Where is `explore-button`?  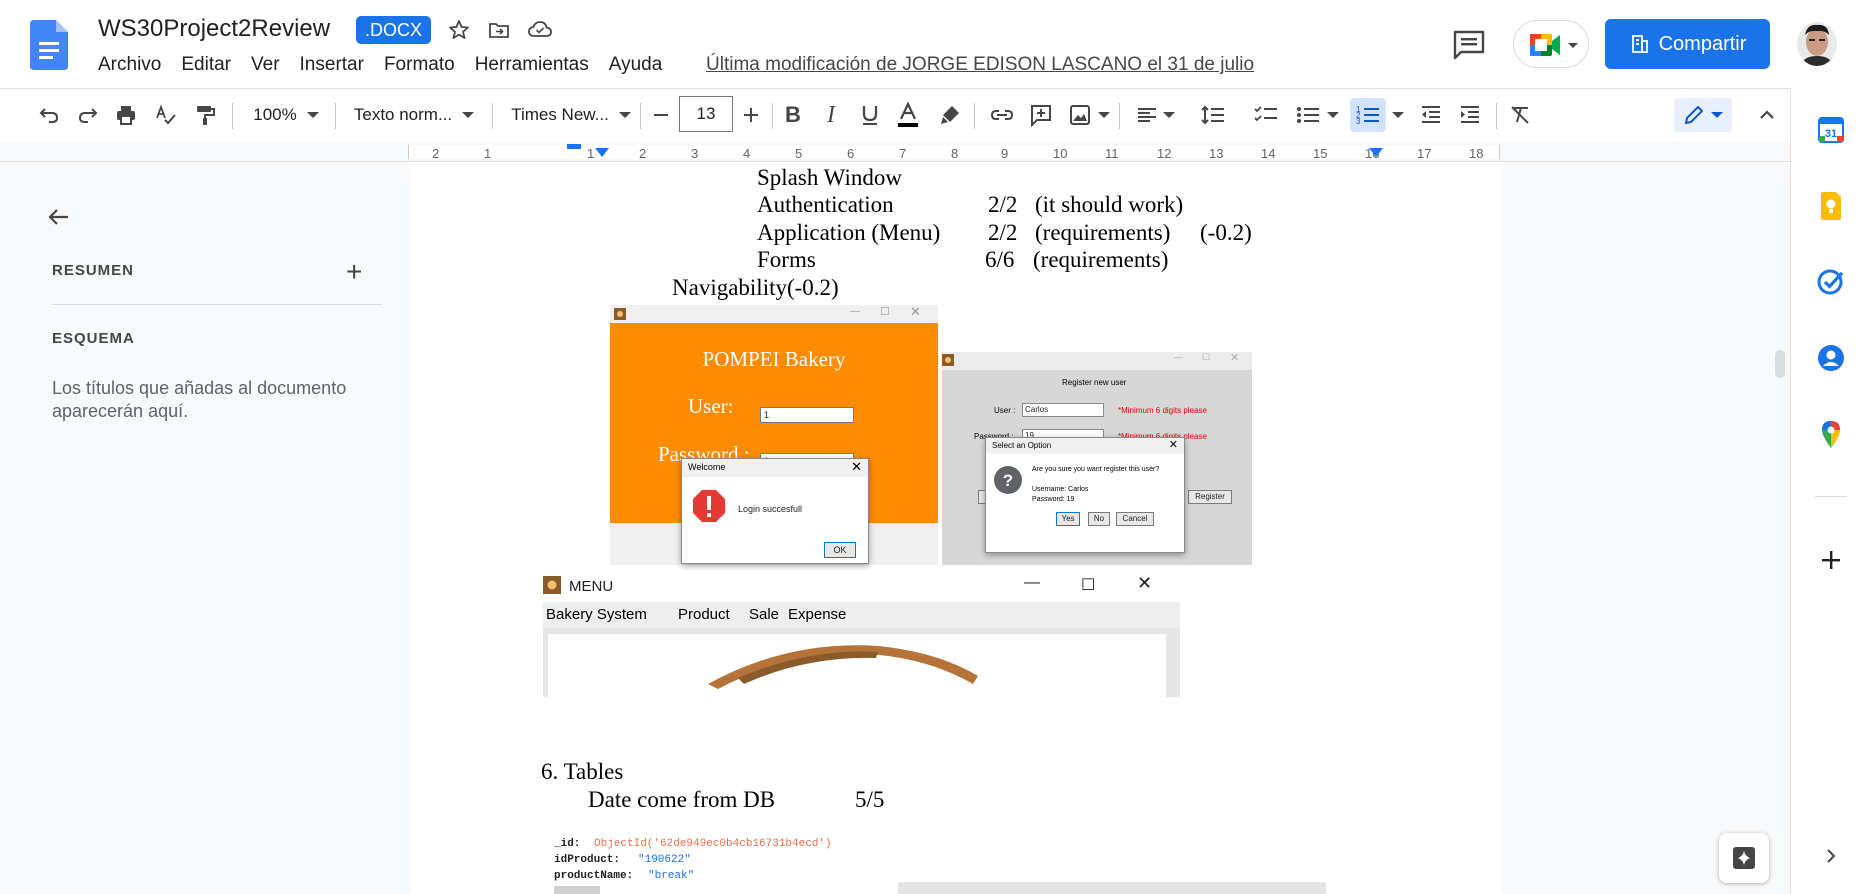
explore-button is located at coordinates (1744, 858).